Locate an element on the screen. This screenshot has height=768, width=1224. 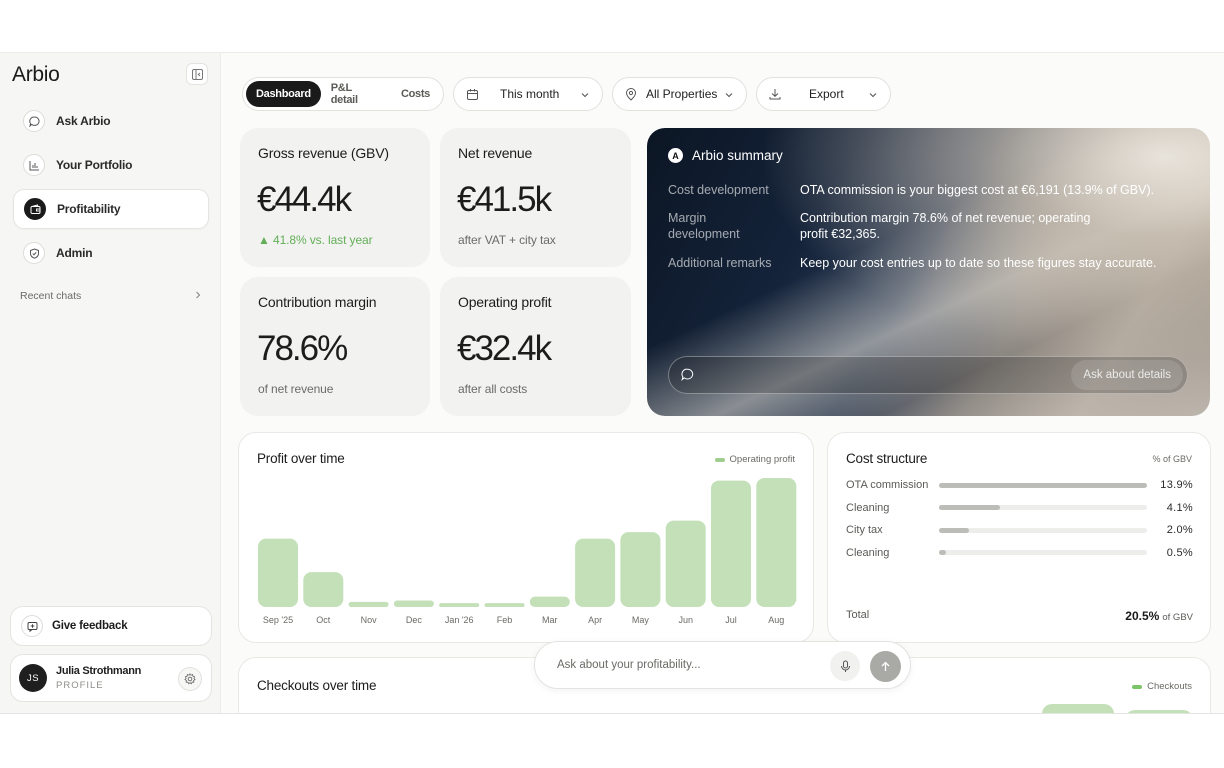
sidebar-item-admin: Admin is located at coordinates (111, 253).